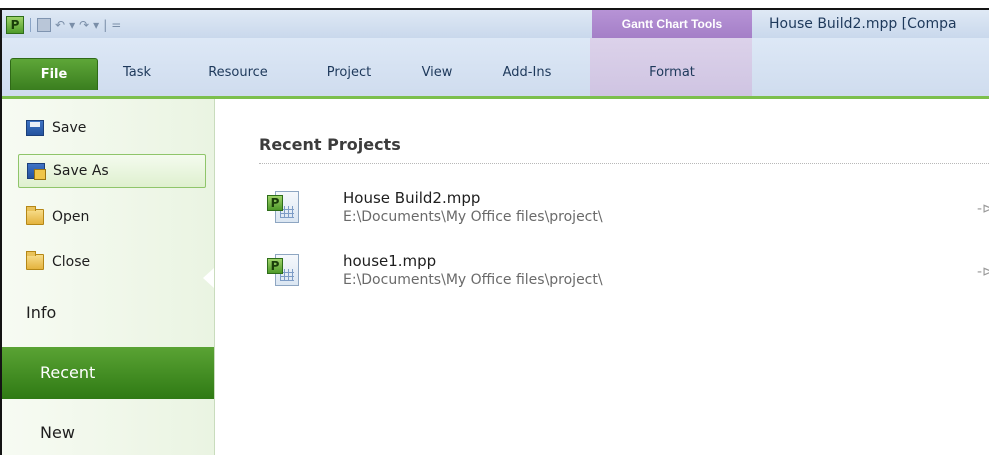 The image size is (989, 459). I want to click on tab-resource: Resource, so click(238, 73).